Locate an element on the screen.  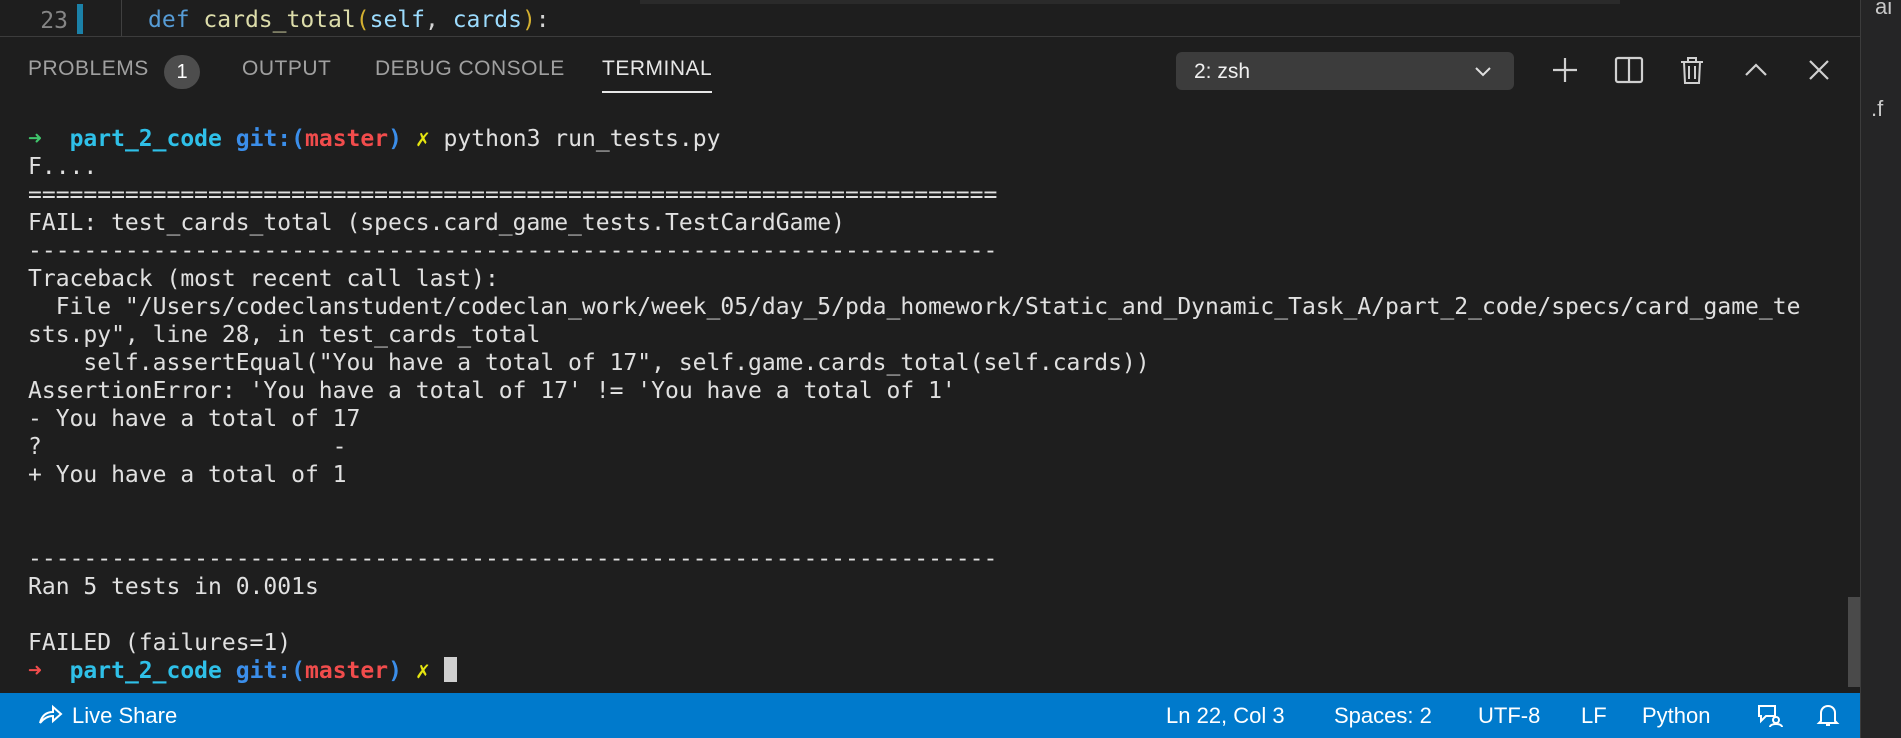
open-paren: ( is located at coordinates (362, 20).